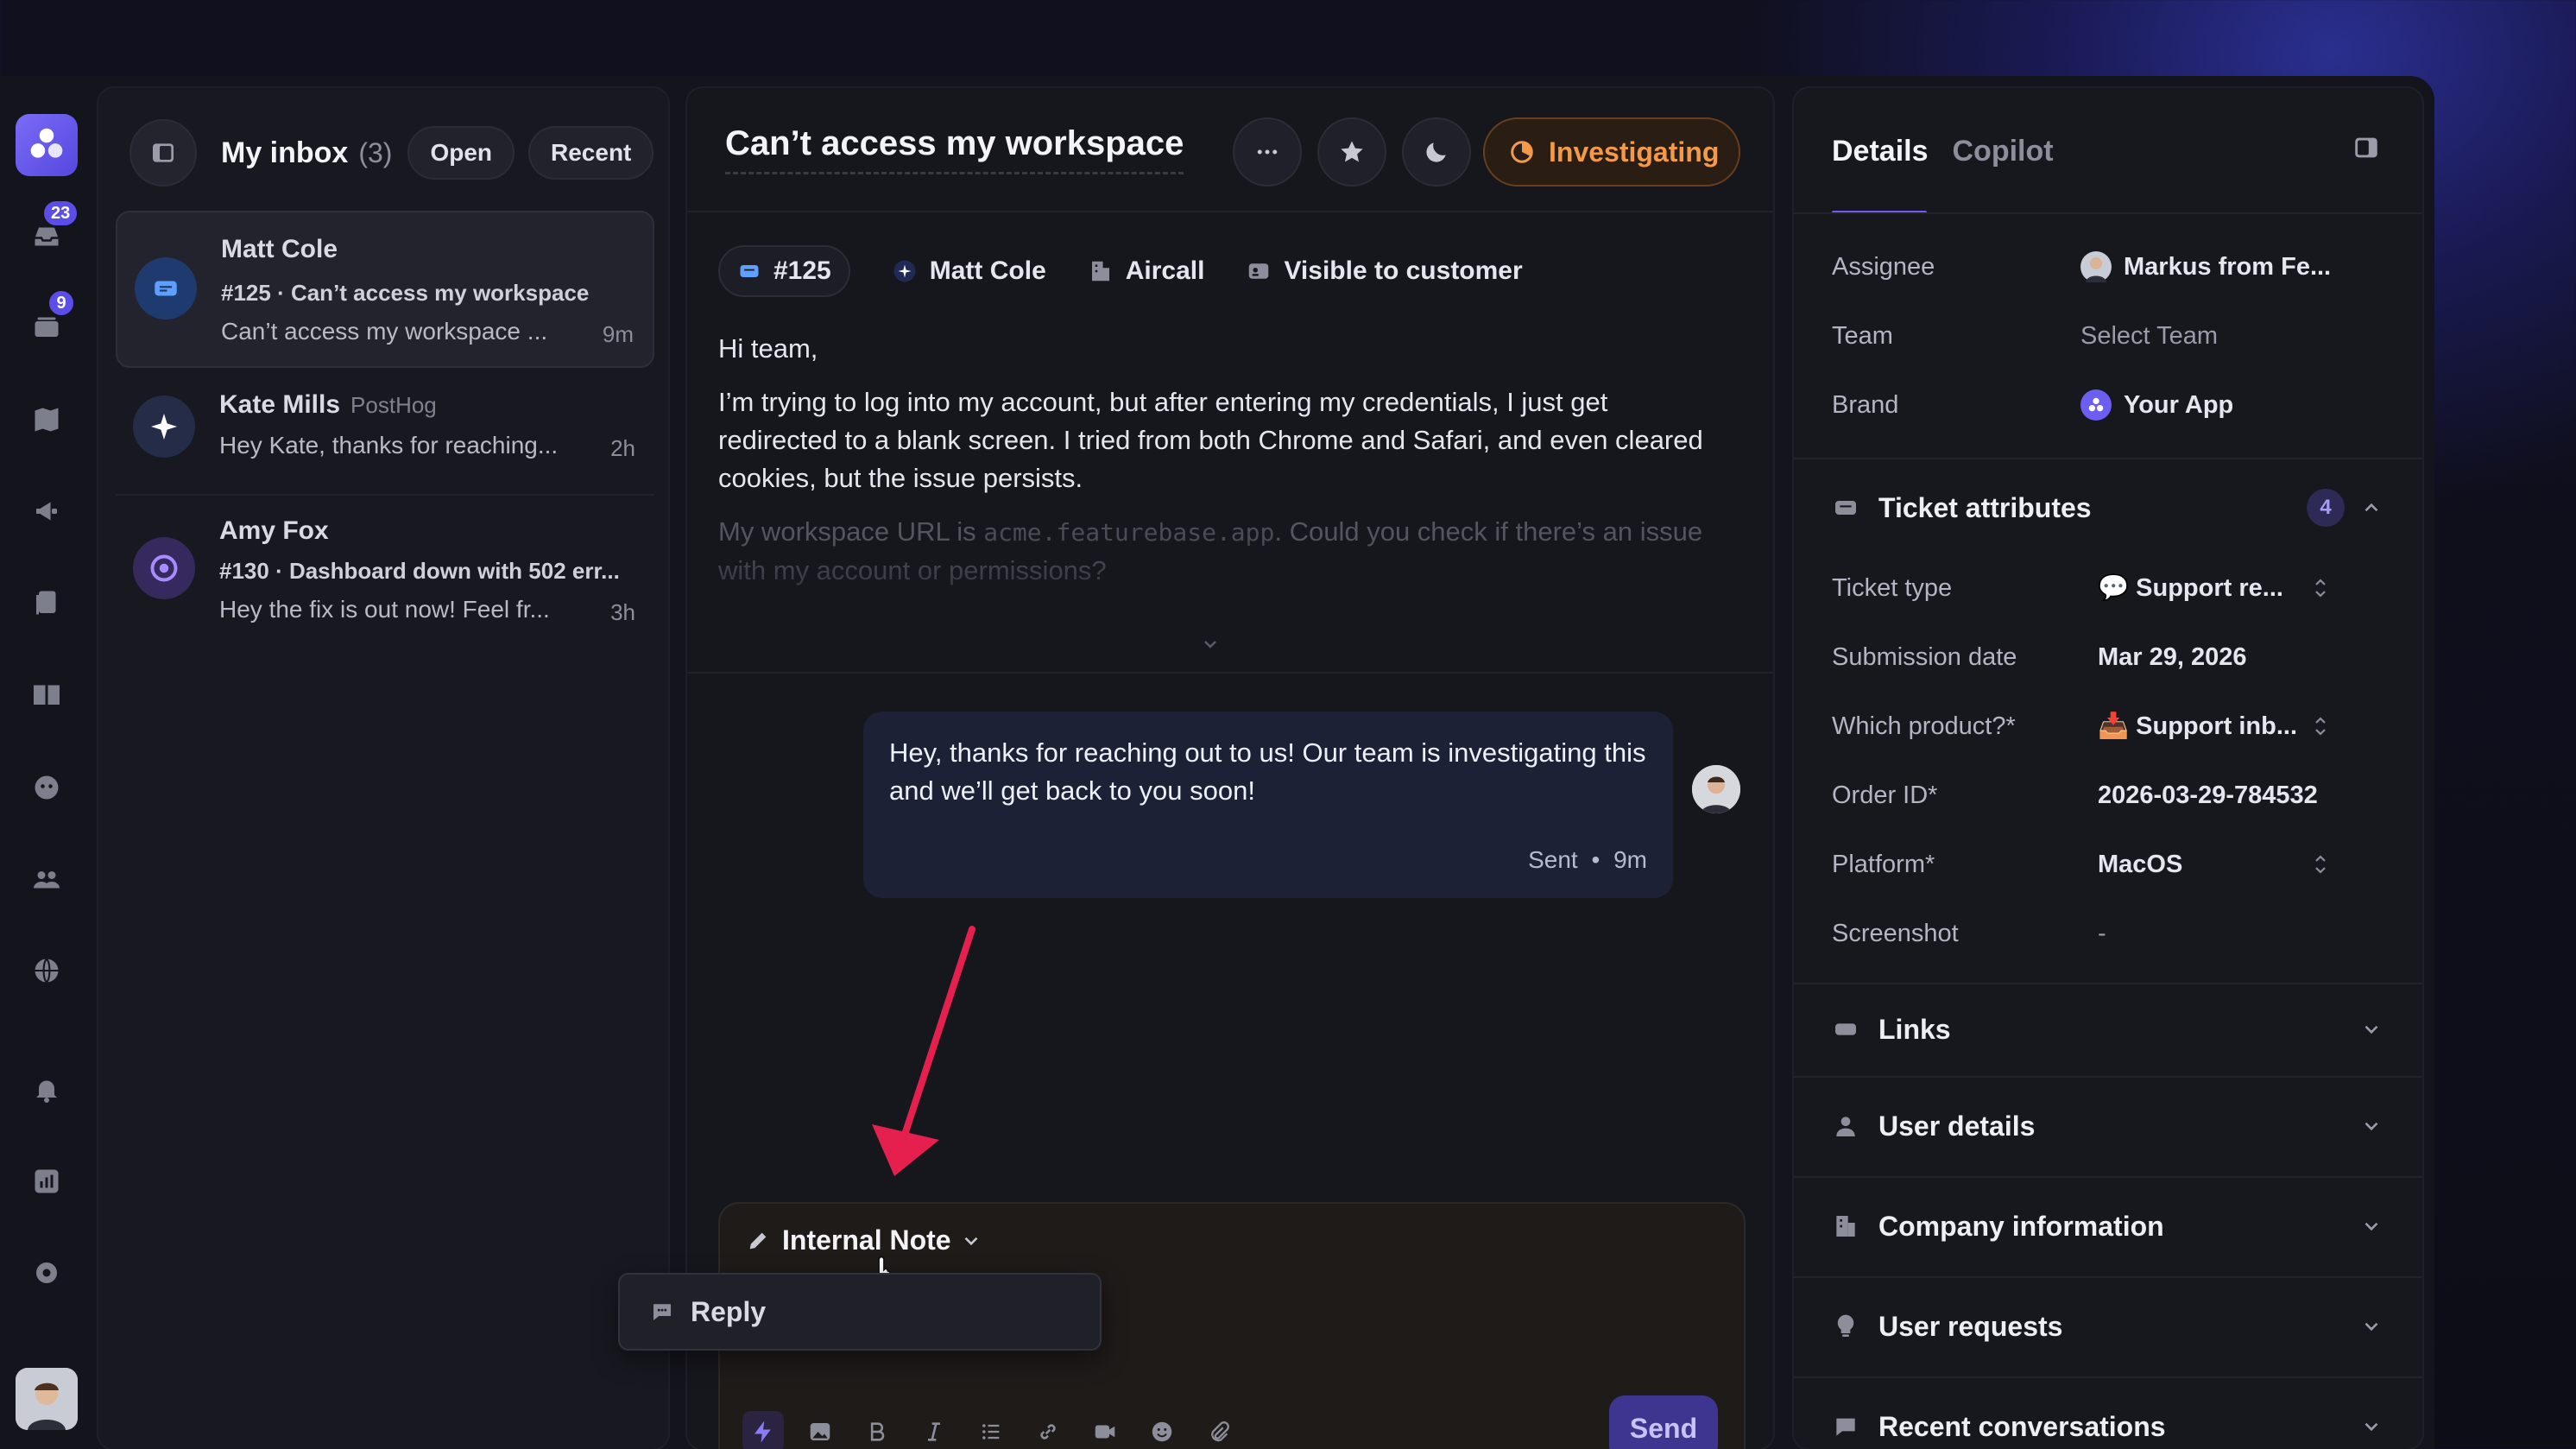 The width and height of the screenshot is (2576, 1449). I want to click on bold-button, so click(877, 1430).